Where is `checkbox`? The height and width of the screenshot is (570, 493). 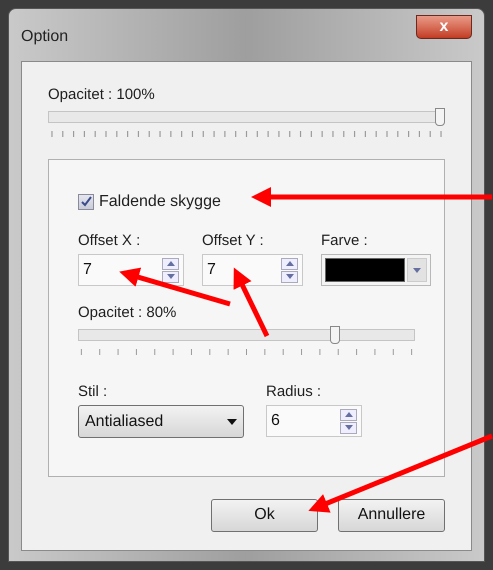
checkbox is located at coordinates (86, 202).